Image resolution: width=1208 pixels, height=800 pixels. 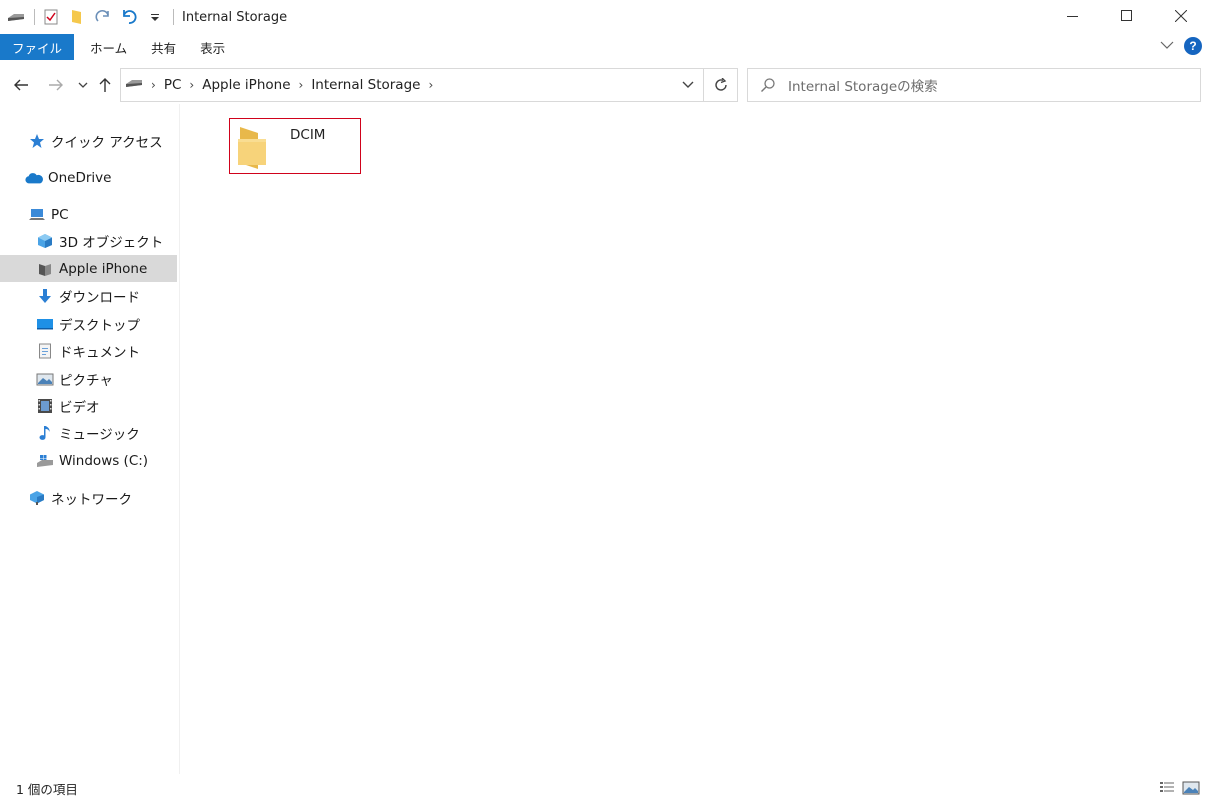 What do you see at coordinates (105, 85) in the screenshot?
I see `up-button` at bounding box center [105, 85].